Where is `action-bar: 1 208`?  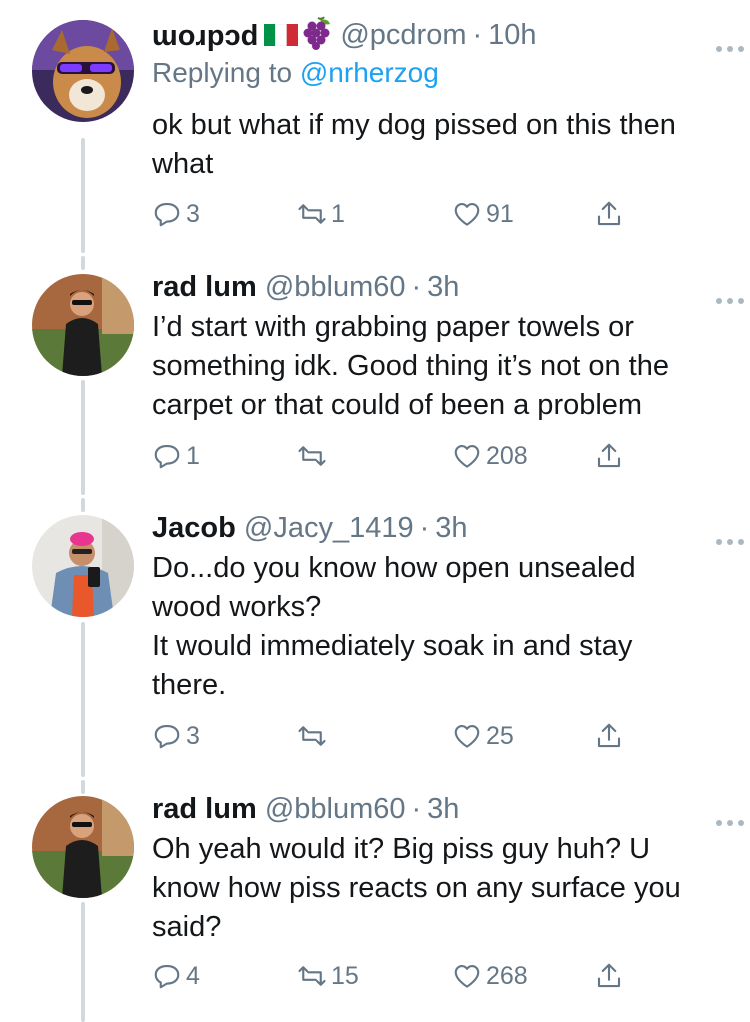 action-bar: 1 208 is located at coordinates (402, 456).